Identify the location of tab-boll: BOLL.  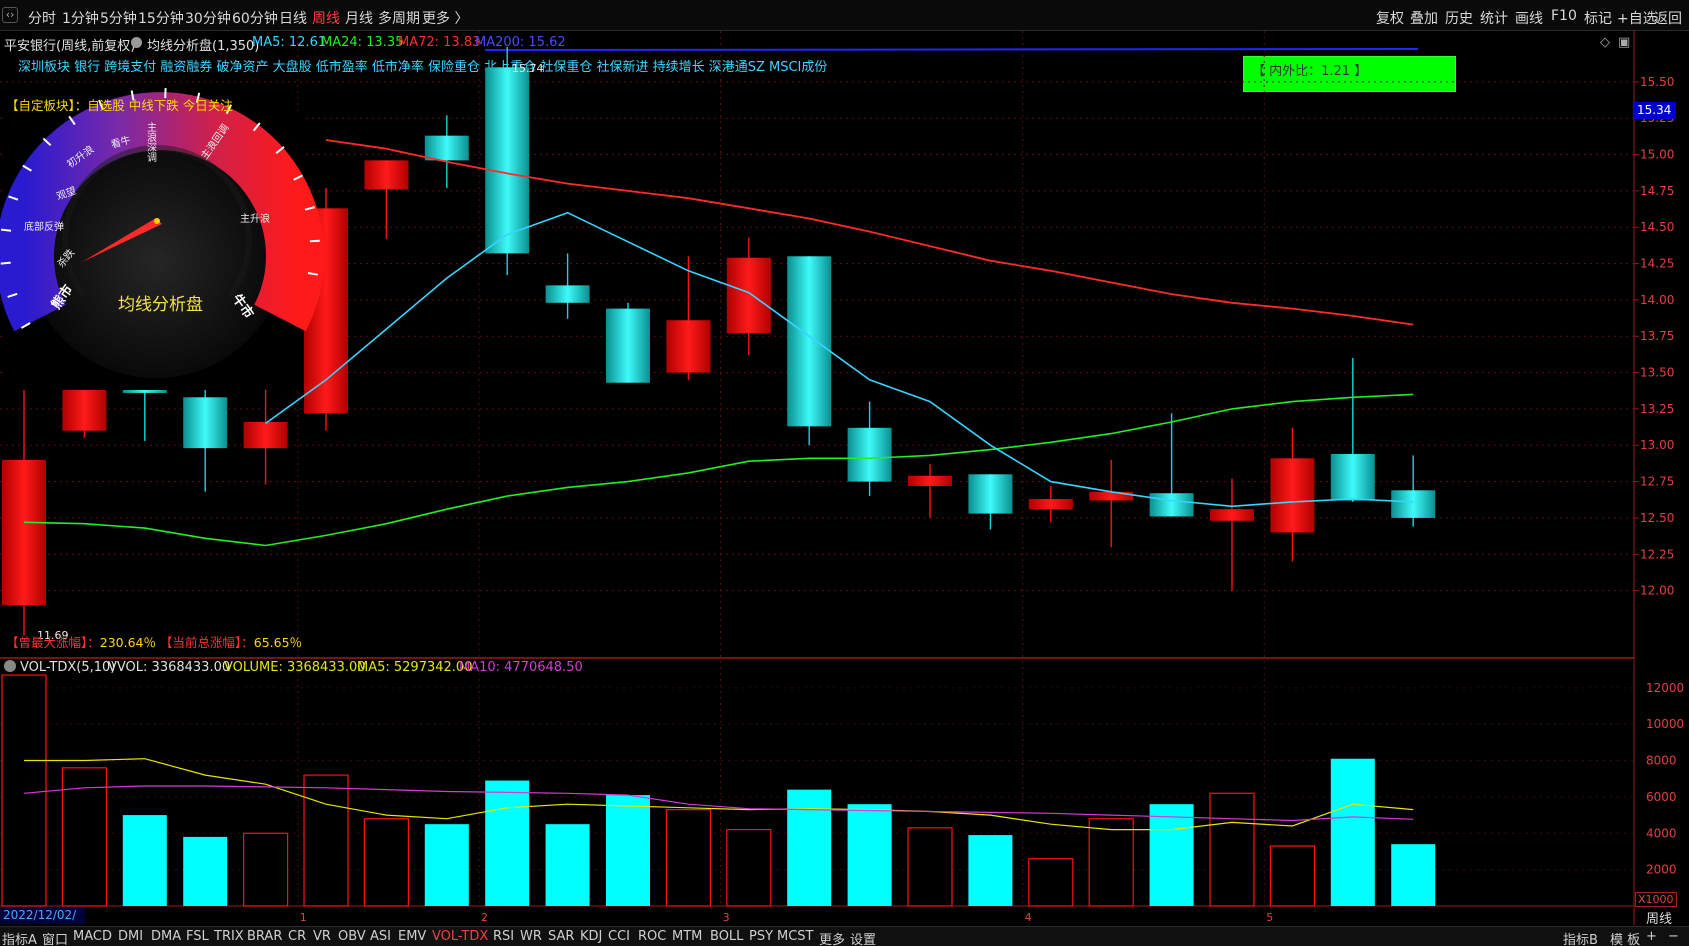
(726, 936).